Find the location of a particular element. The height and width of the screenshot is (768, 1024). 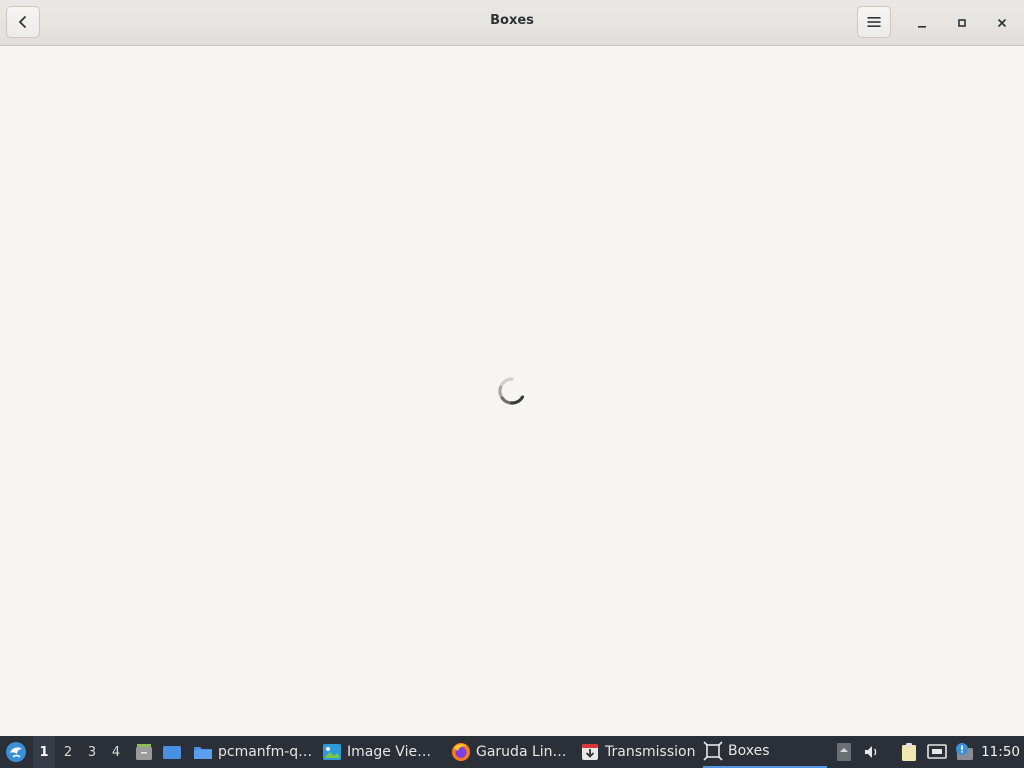

transmission-icon is located at coordinates (590, 752).